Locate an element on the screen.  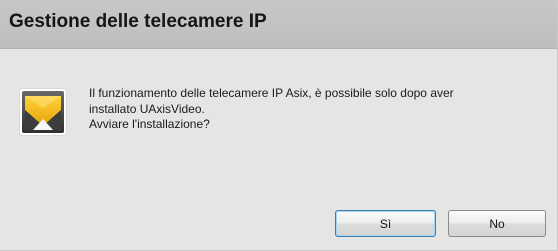
app-logo-icon is located at coordinates (43, 112).